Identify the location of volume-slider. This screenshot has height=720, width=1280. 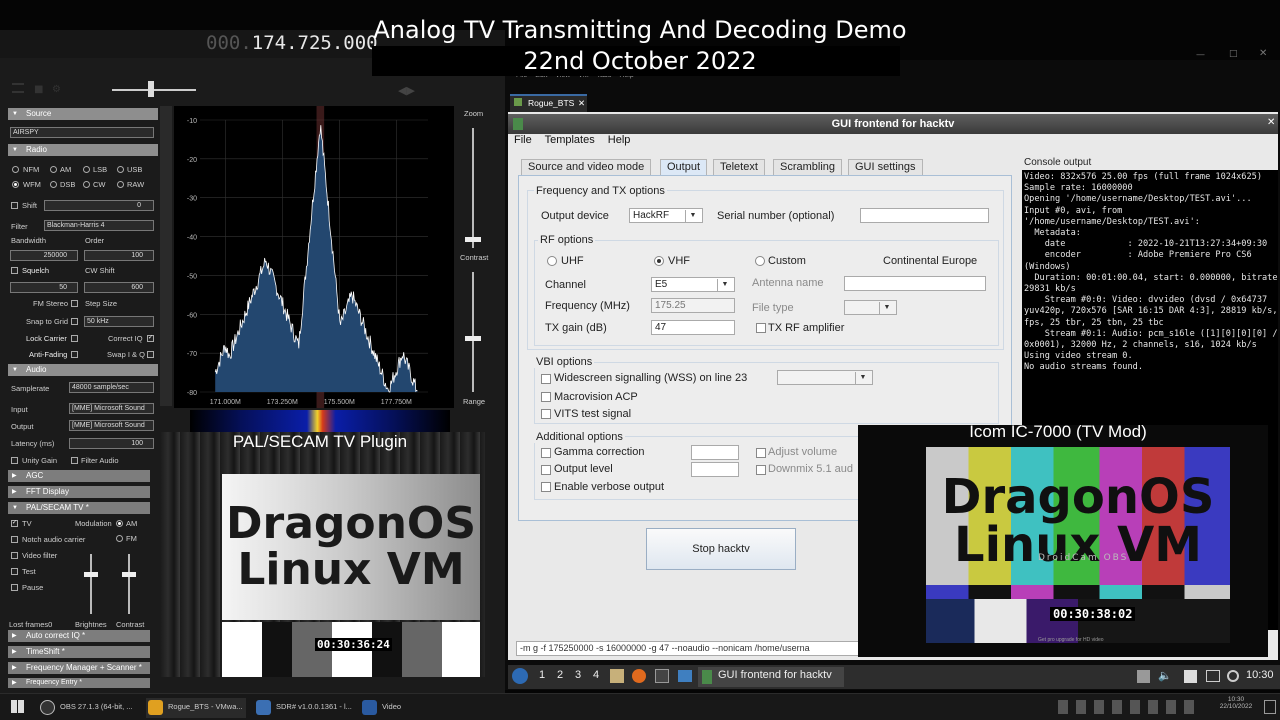
(154, 90).